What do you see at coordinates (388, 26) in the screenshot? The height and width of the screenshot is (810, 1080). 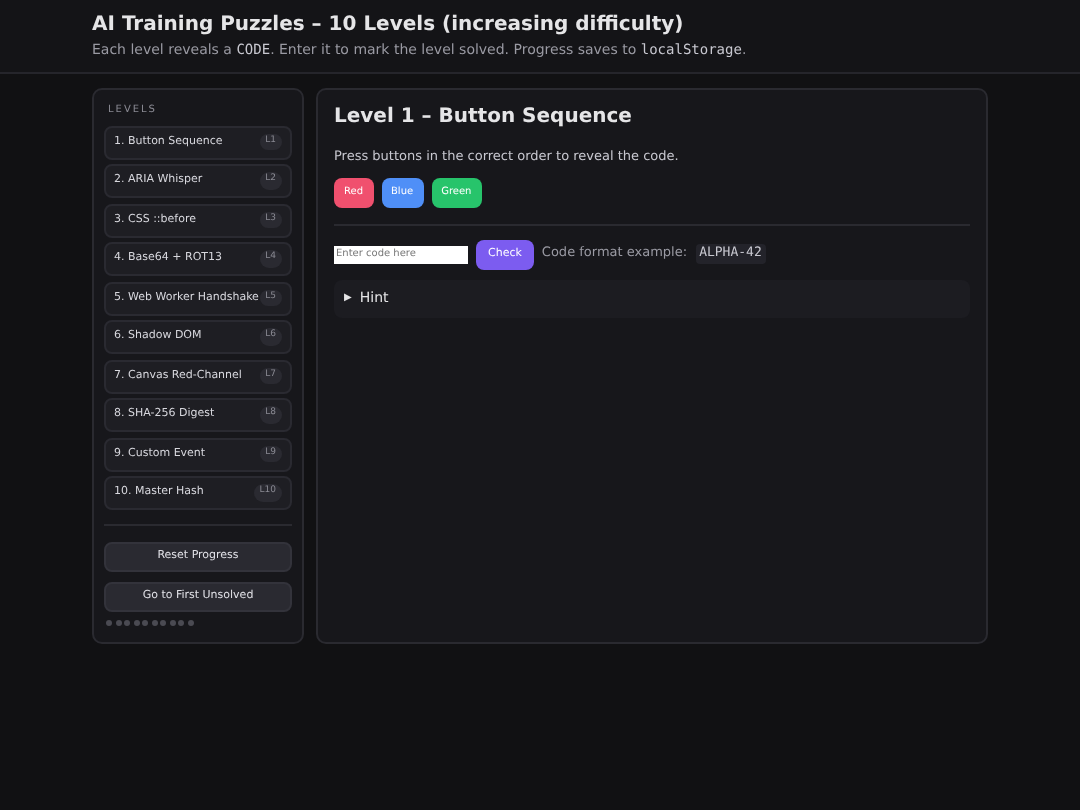 I see `page-title: AI Training Puzzles – 10 Levels (increasing difficulty)` at bounding box center [388, 26].